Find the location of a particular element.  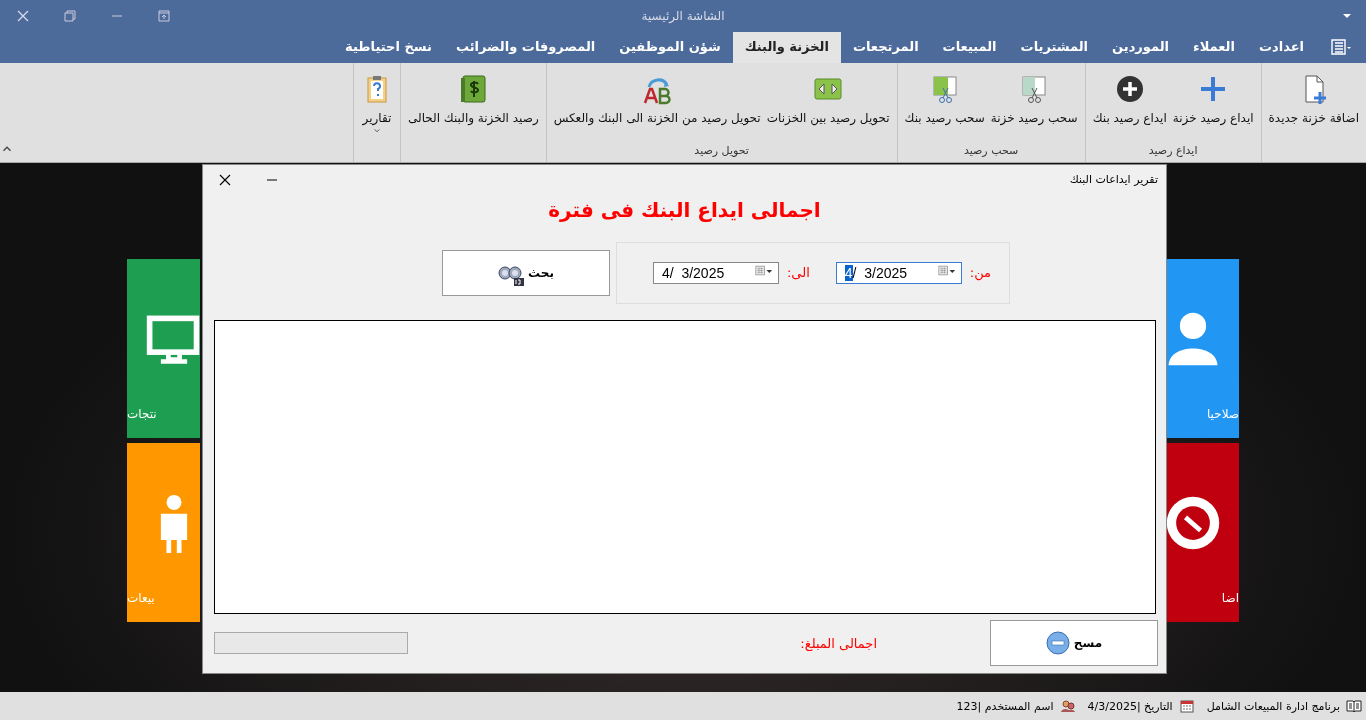

ribbon-button: تحويل رصيد بين الخزنات is located at coordinates (828, 99).